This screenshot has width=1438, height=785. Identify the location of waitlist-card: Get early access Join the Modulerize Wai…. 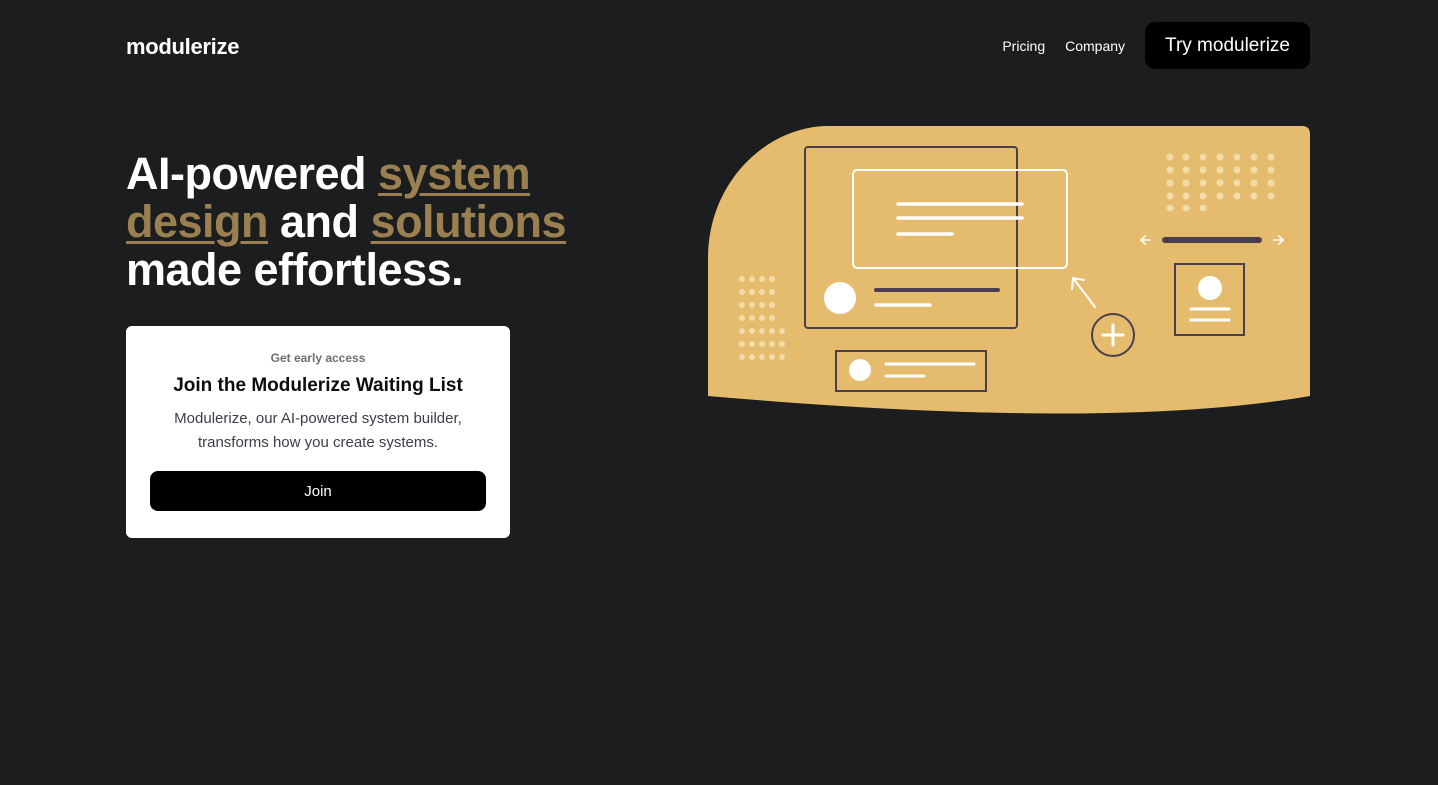
(318, 432).